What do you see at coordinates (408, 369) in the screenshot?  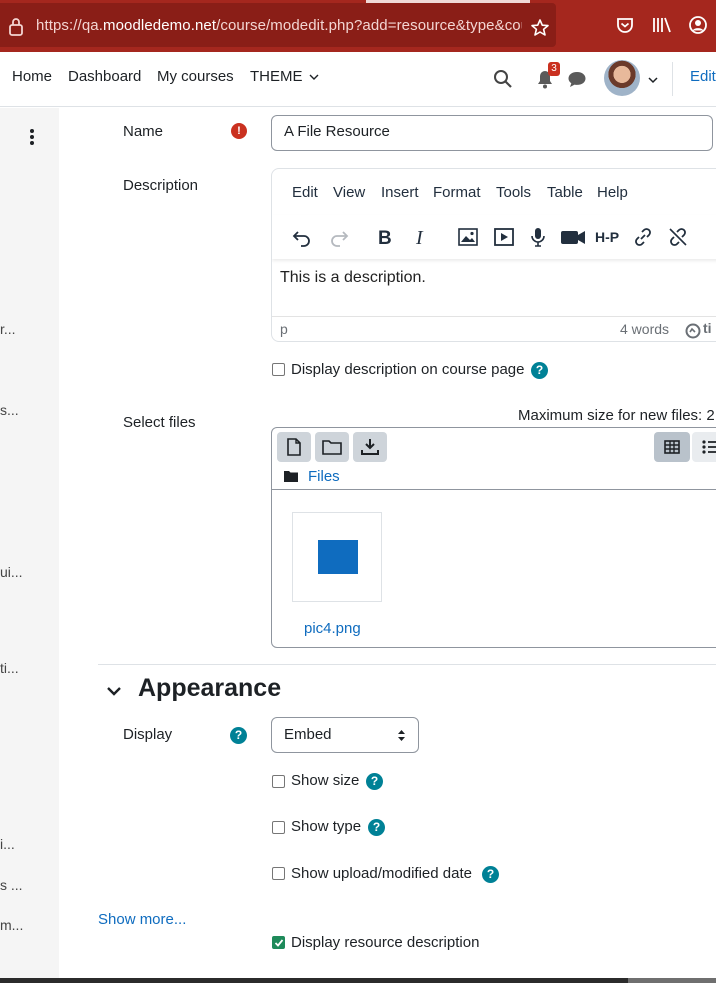 I see `display-description-label: Display description on course page` at bounding box center [408, 369].